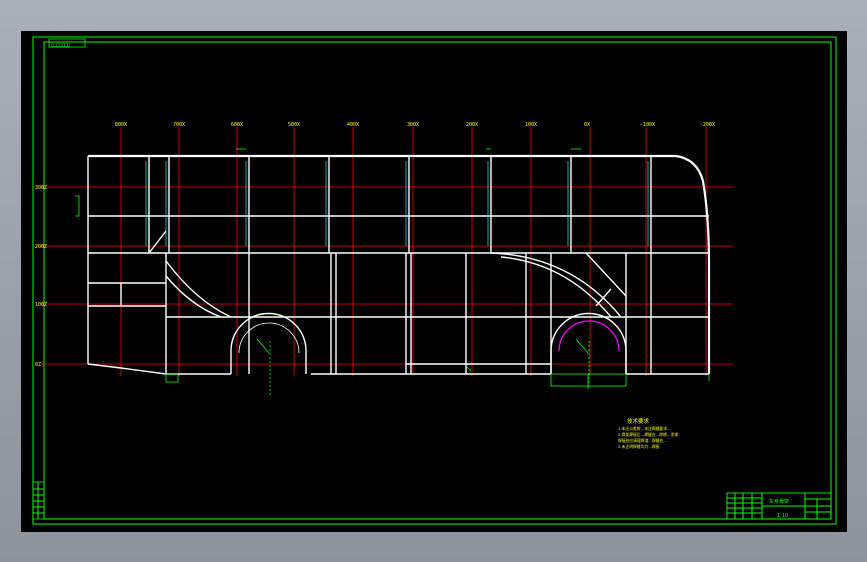 The image size is (867, 562). I want to click on drawing-name: 车身骨架, so click(779, 501).